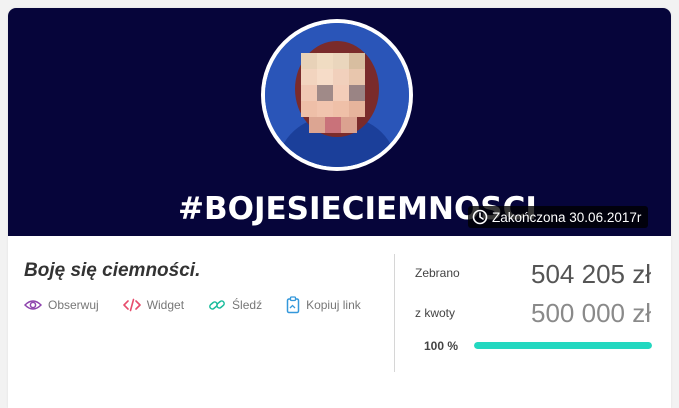  What do you see at coordinates (131, 305) in the screenshot?
I see `code-icon` at bounding box center [131, 305].